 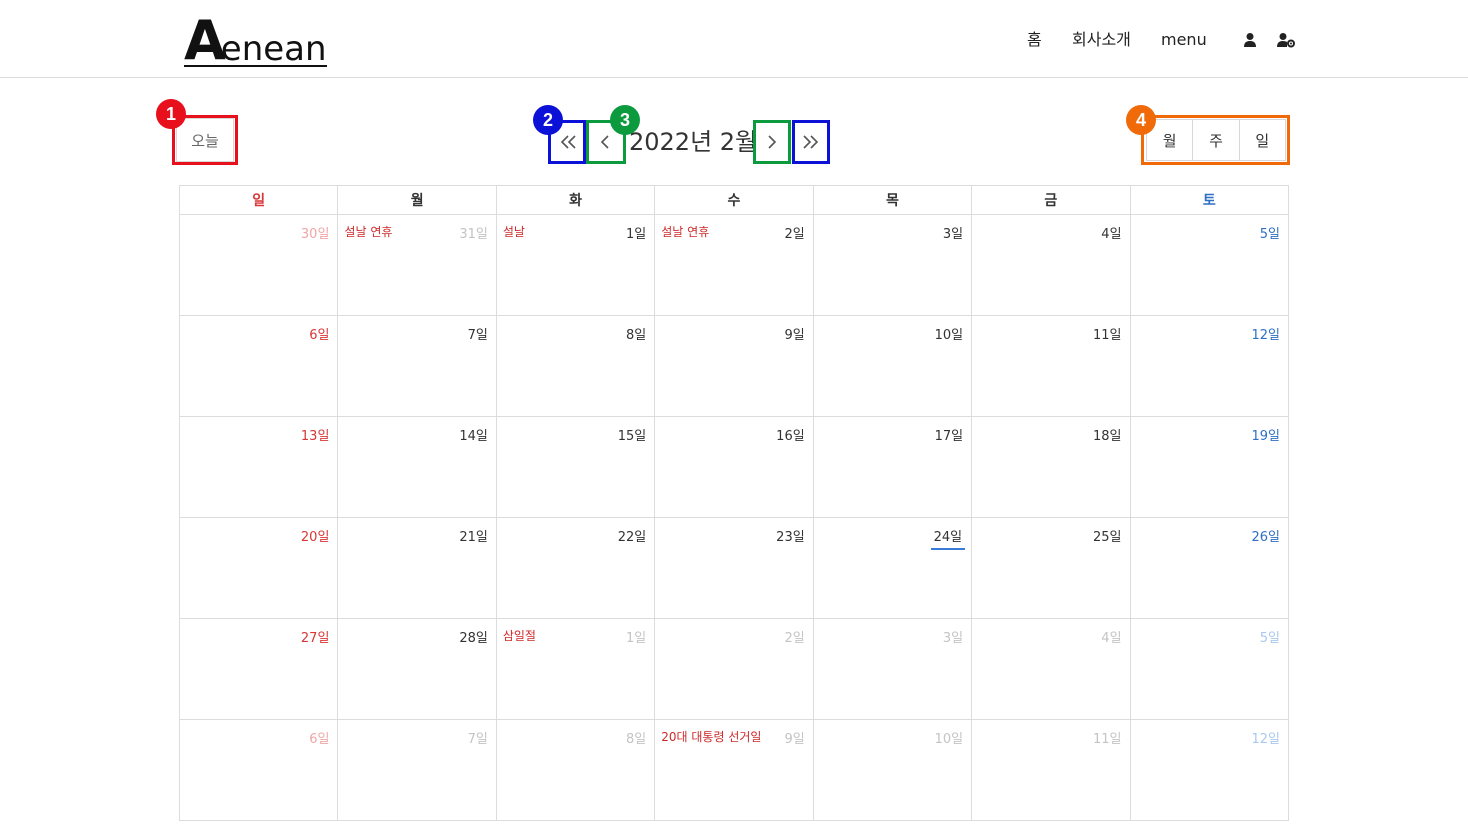 I want to click on day-number: 20일, so click(x=315, y=537).